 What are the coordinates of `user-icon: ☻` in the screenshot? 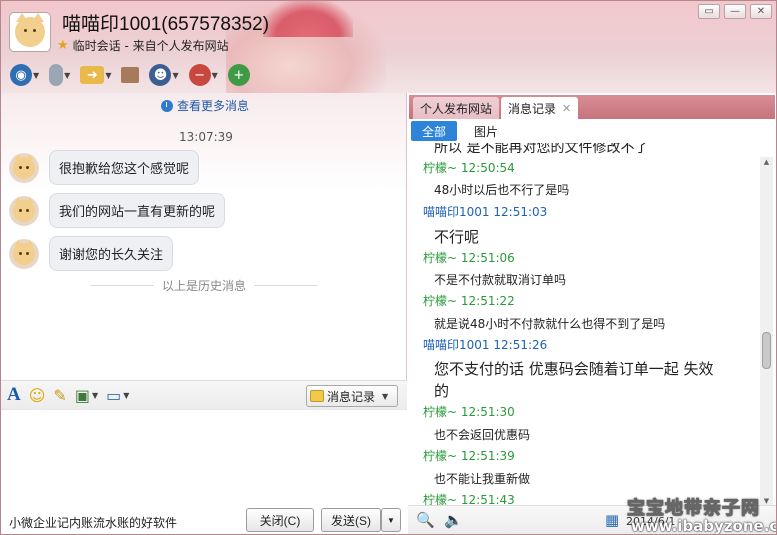 It's located at (160, 75).